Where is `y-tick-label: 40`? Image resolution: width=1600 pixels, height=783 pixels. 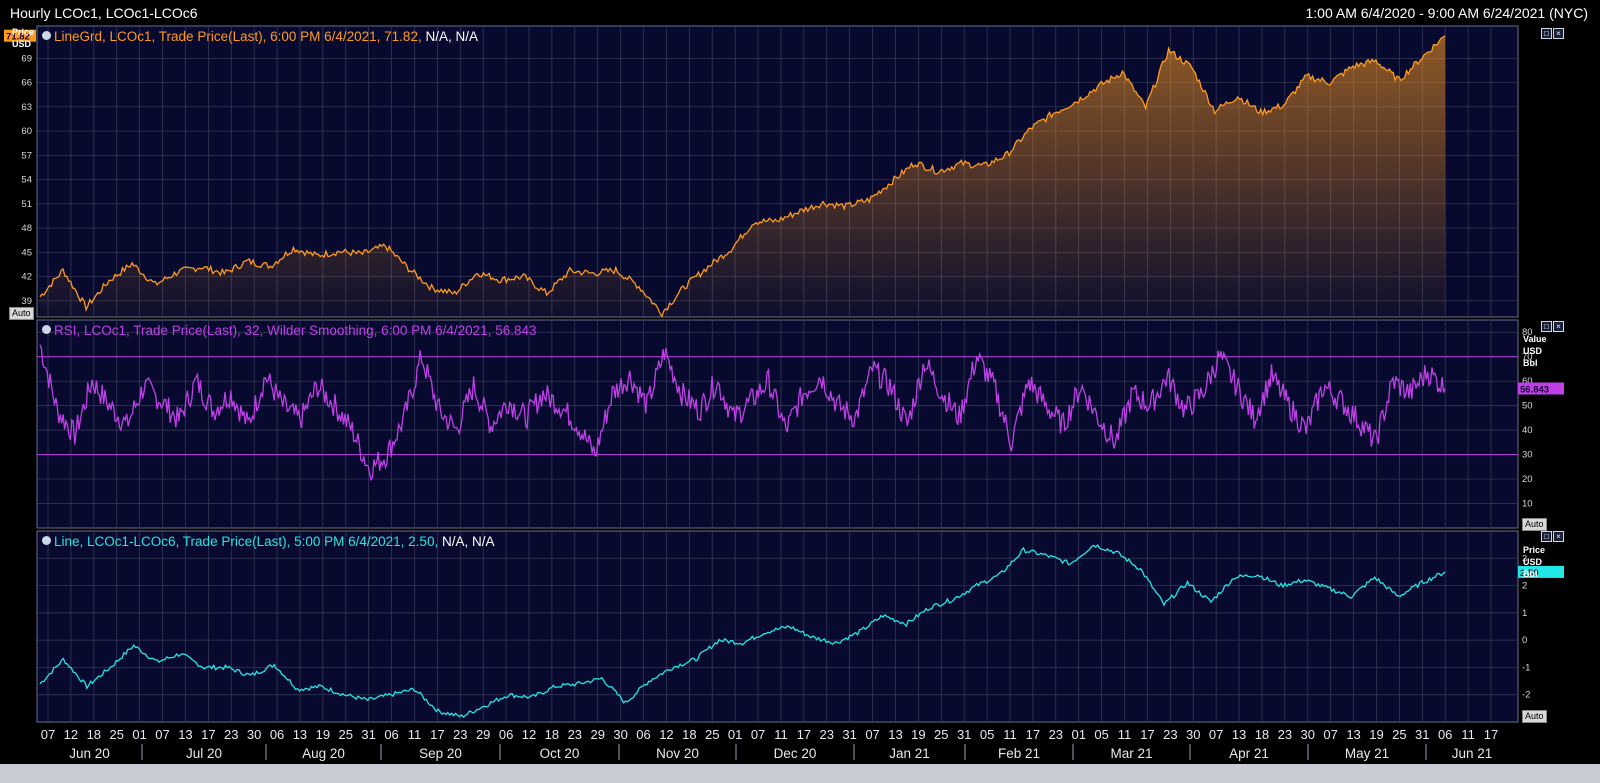
y-tick-label: 40 is located at coordinates (1527, 430).